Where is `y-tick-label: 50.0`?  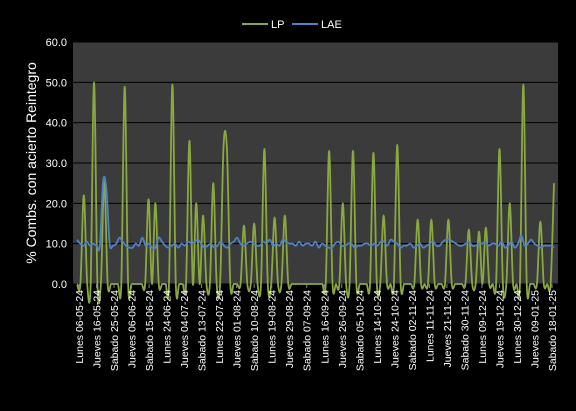 y-tick-label: 50.0 is located at coordinates (56, 83).